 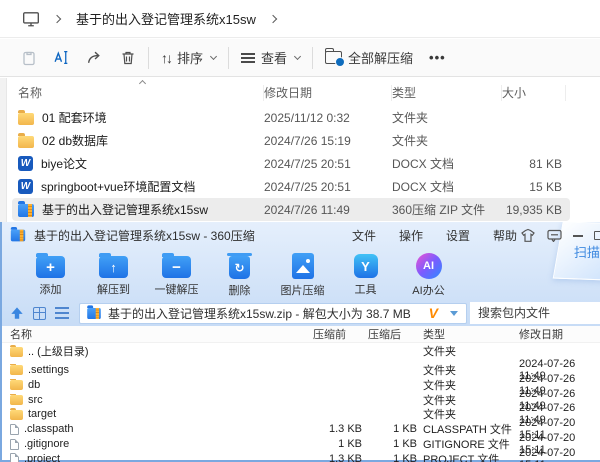 I want to click on computer-icon, so click(x=31, y=19).